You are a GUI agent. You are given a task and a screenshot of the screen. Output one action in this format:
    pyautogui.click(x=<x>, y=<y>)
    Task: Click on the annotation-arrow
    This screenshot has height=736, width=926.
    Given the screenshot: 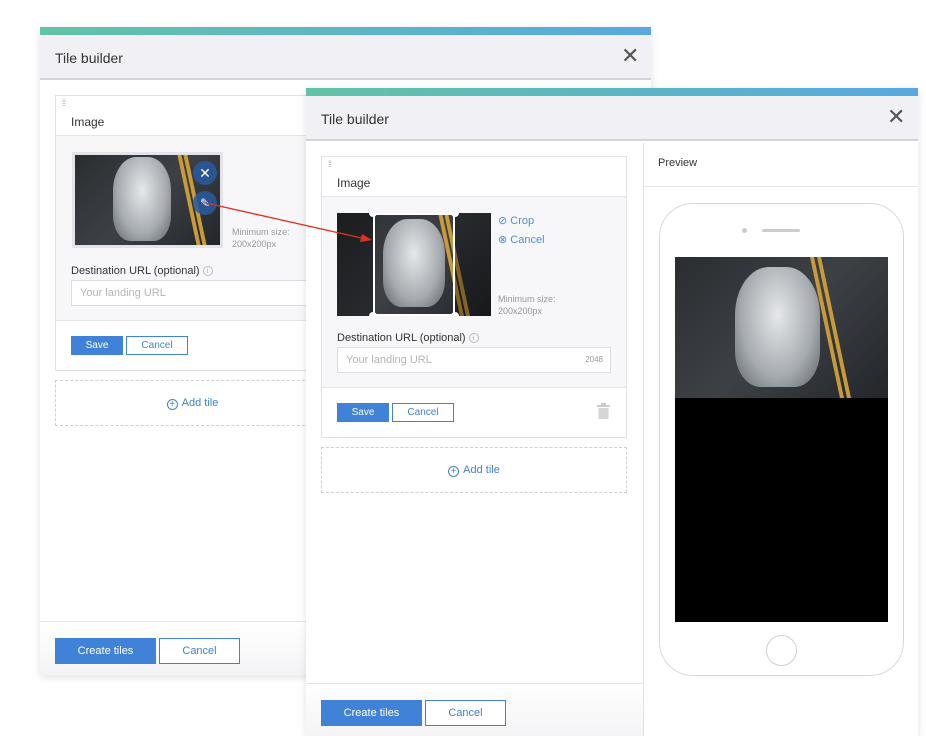 What is the action you would take?
    pyautogui.click(x=288, y=222)
    